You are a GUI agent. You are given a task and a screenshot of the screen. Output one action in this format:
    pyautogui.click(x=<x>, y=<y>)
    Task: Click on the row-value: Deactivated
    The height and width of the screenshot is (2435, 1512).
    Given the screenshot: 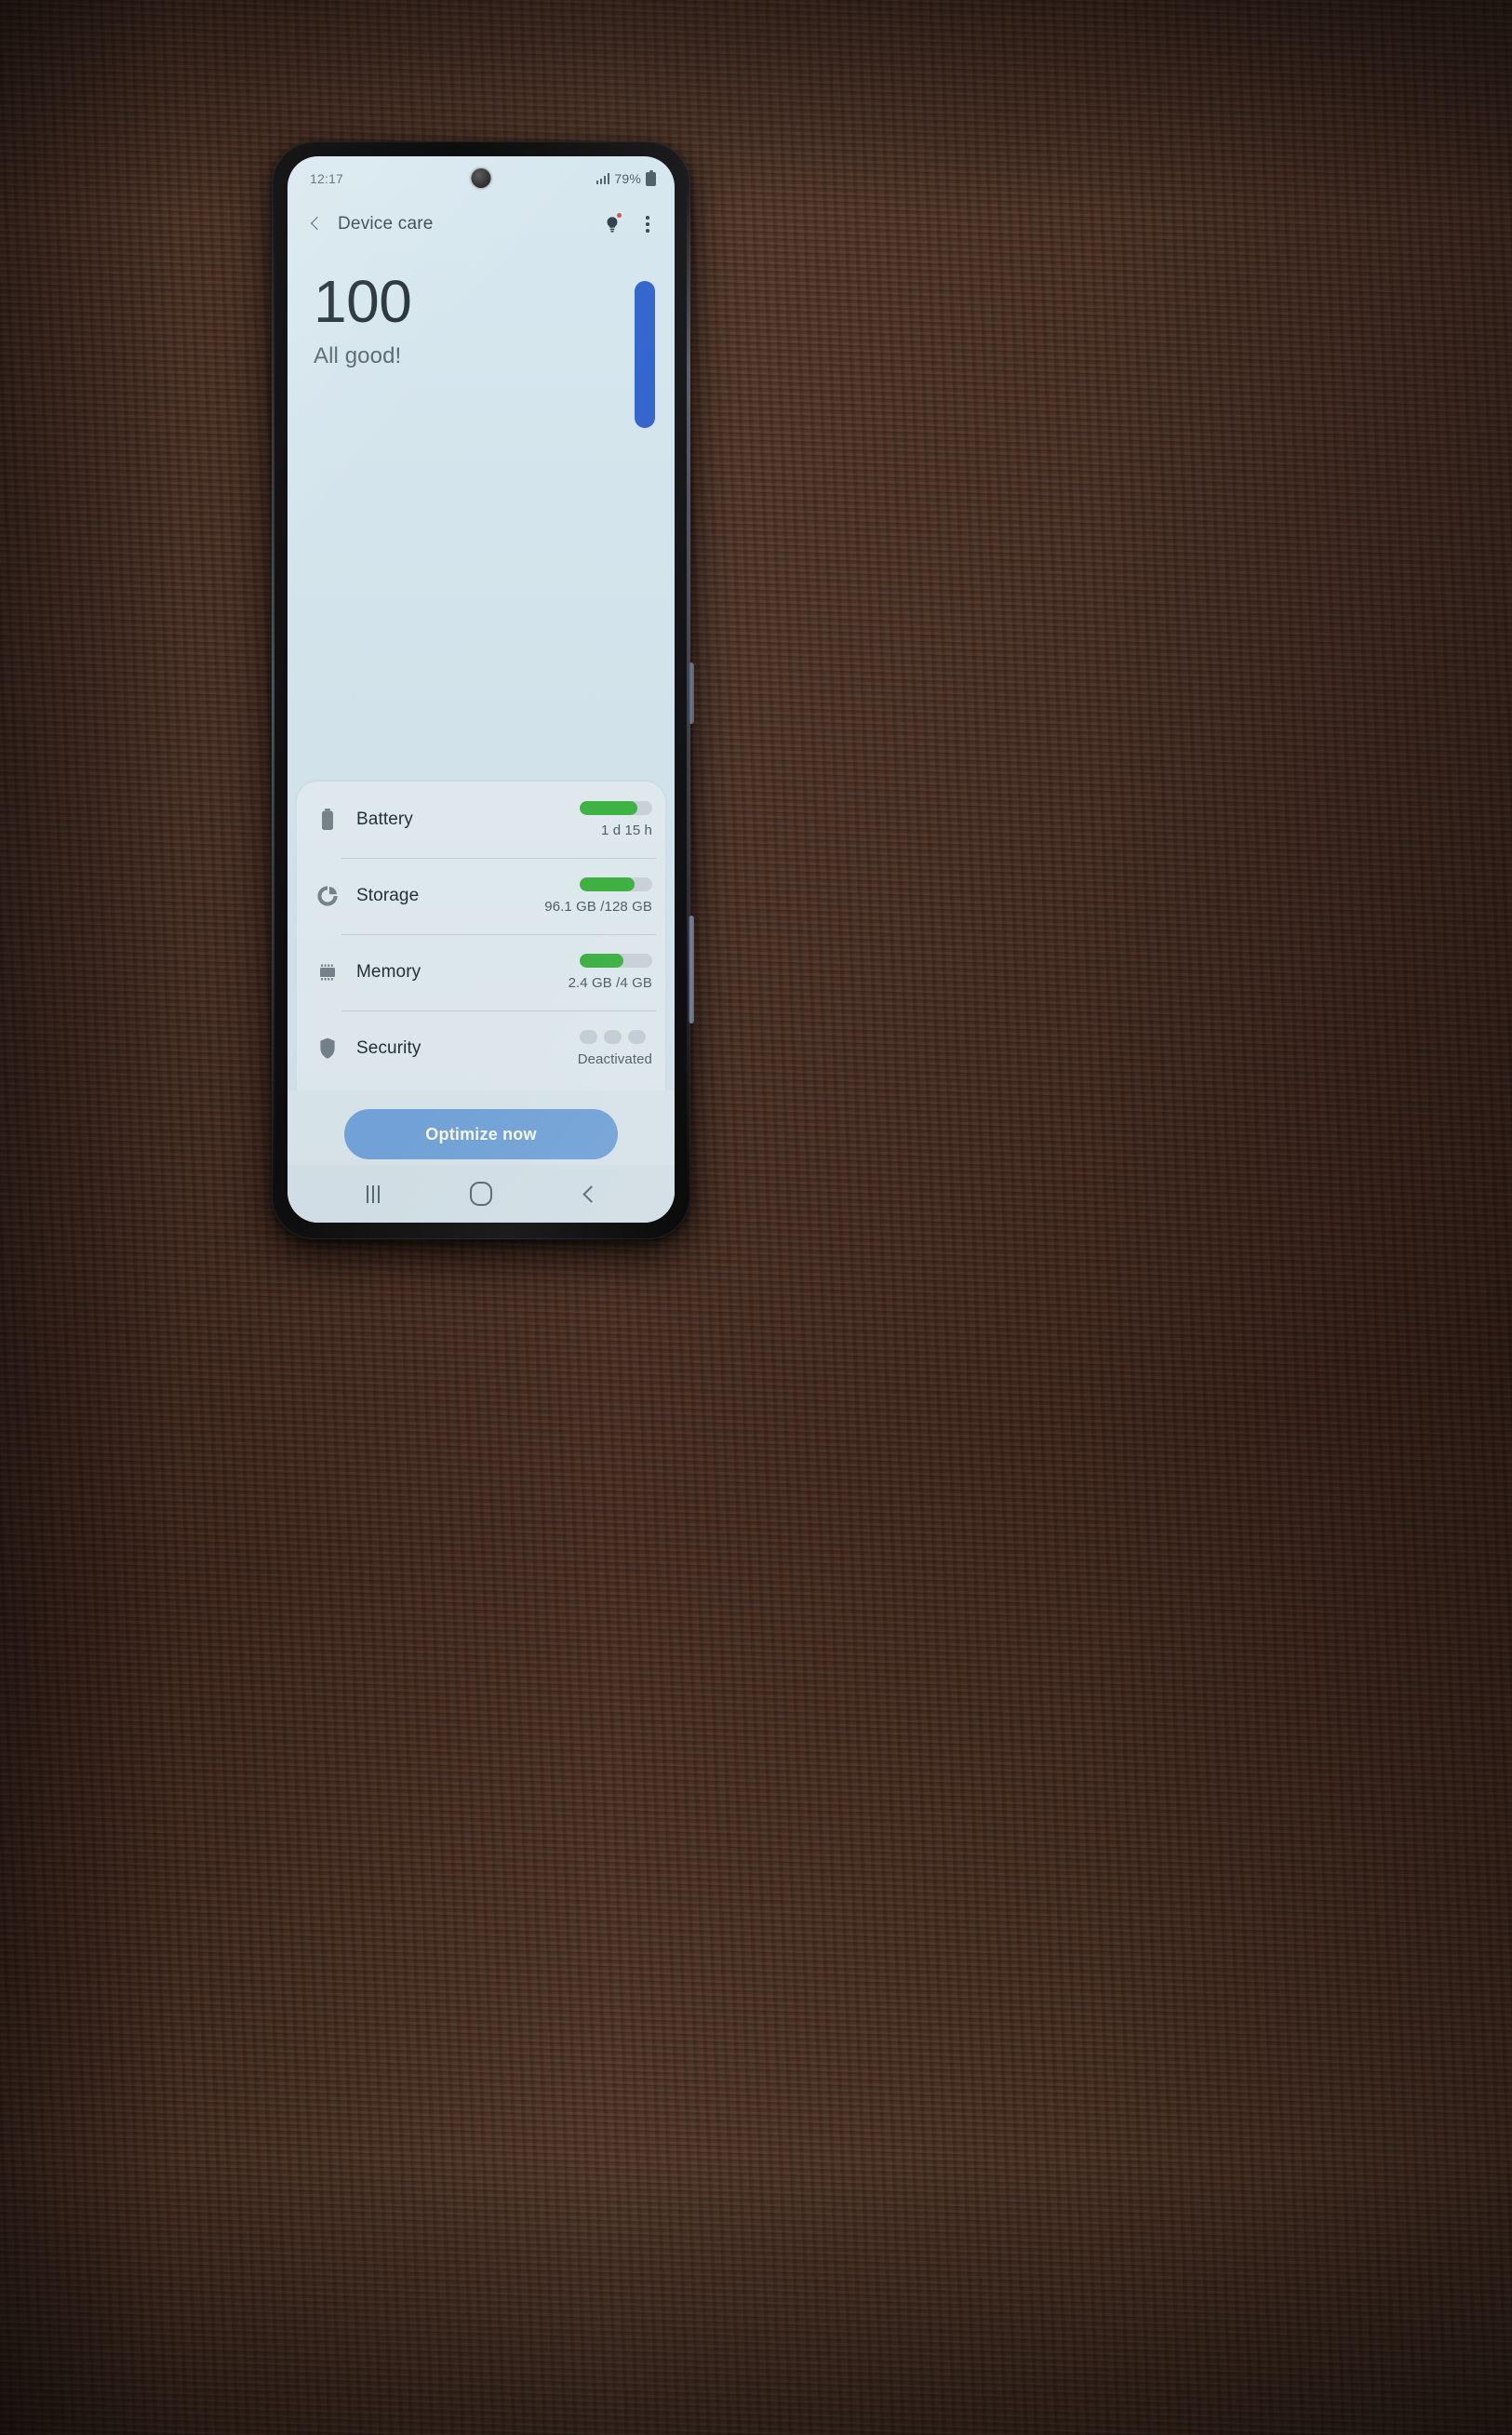 What is the action you would take?
    pyautogui.click(x=615, y=1059)
    